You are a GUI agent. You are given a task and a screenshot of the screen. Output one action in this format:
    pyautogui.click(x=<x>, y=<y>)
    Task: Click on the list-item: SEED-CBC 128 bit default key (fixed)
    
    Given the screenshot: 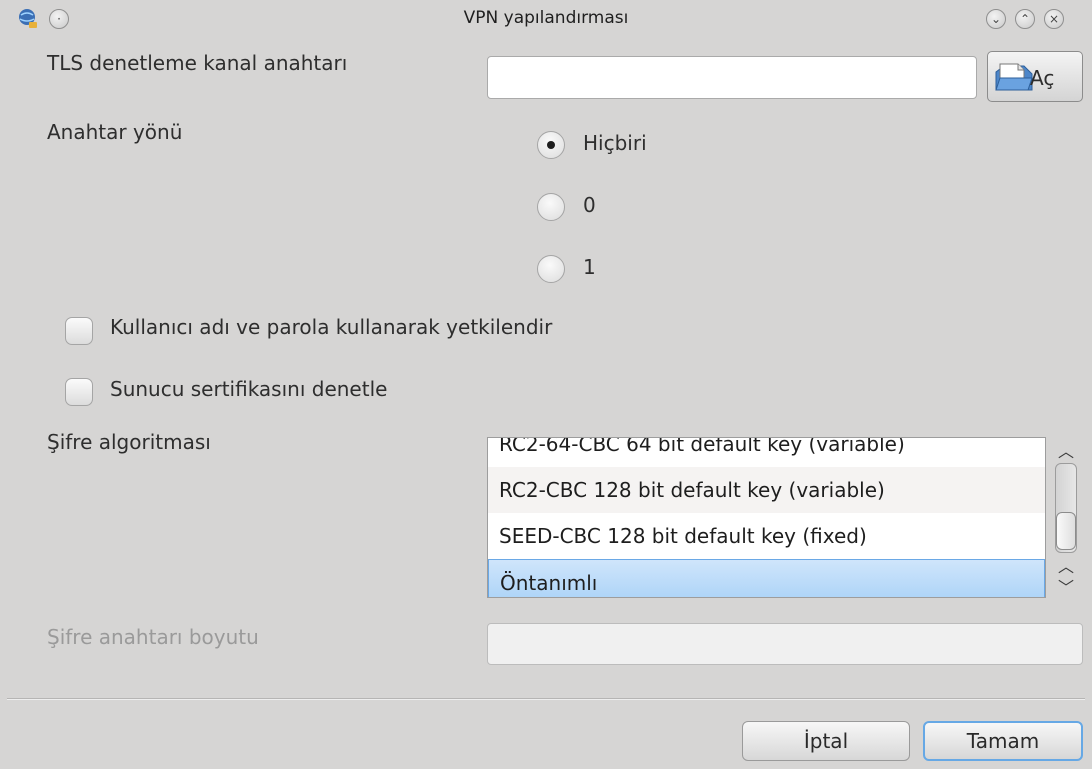 What is the action you would take?
    pyautogui.click(x=766, y=536)
    